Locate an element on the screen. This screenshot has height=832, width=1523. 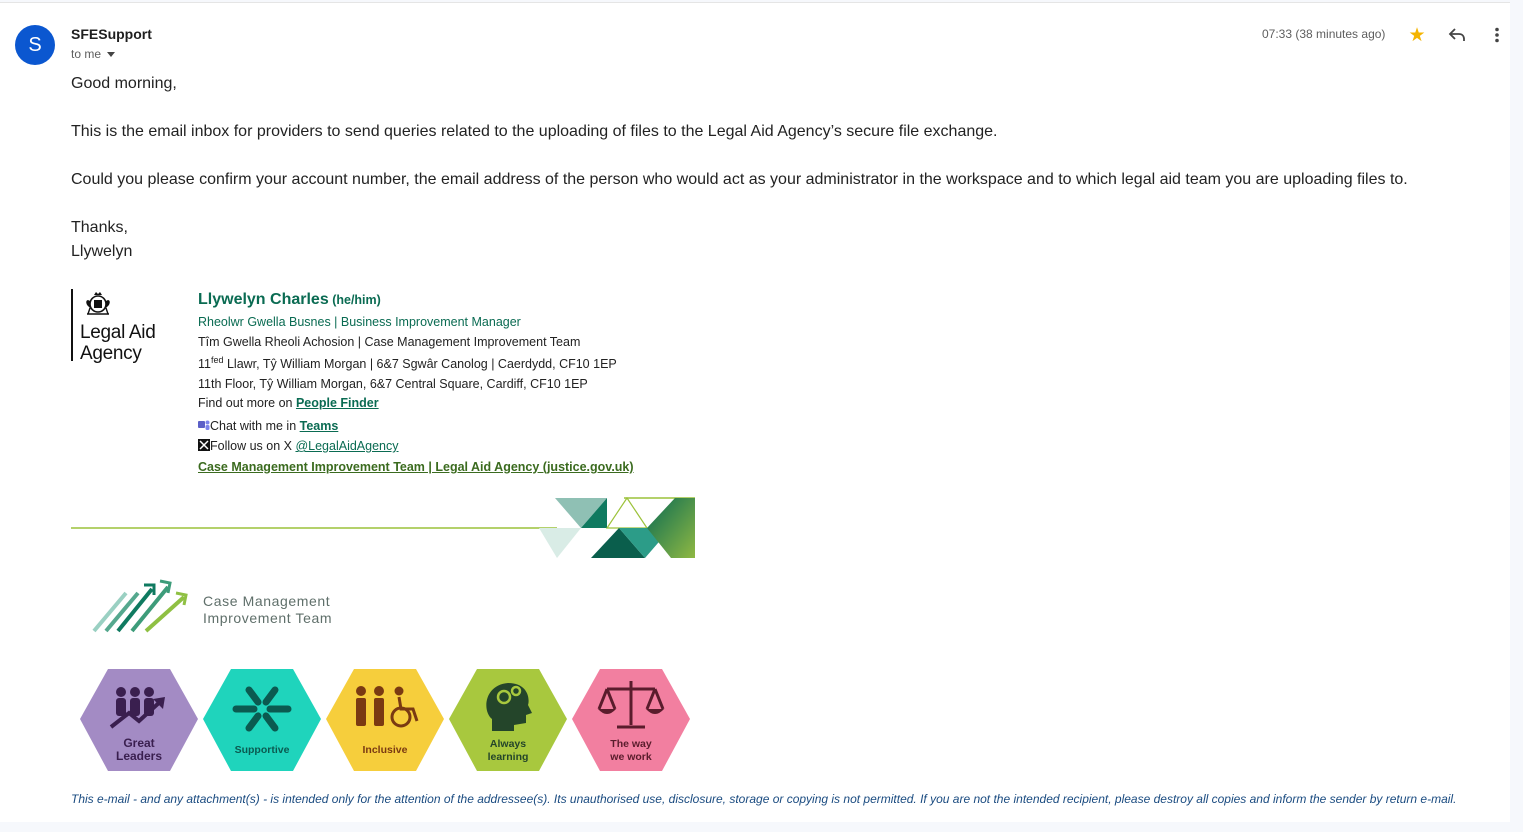
more-vert-icon is located at coordinates (1497, 35).